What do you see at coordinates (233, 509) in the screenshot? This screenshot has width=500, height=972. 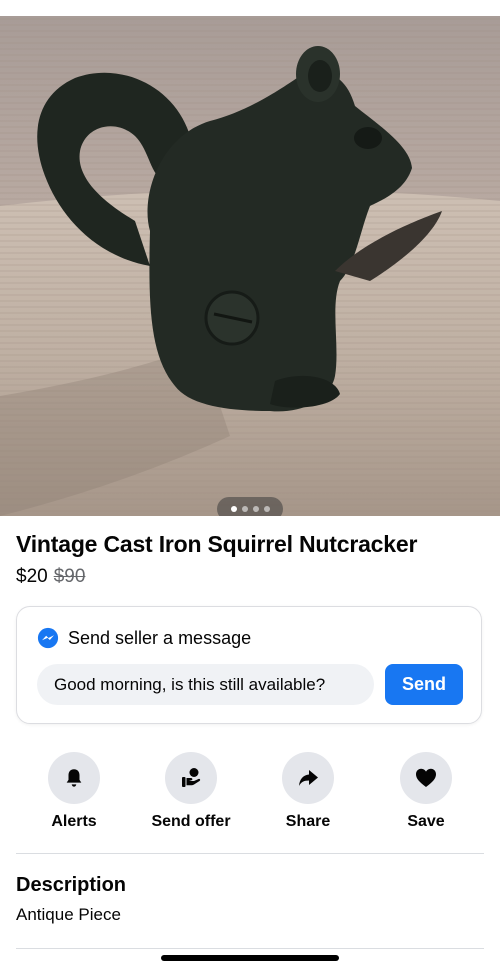 I see `pager-dot-active` at bounding box center [233, 509].